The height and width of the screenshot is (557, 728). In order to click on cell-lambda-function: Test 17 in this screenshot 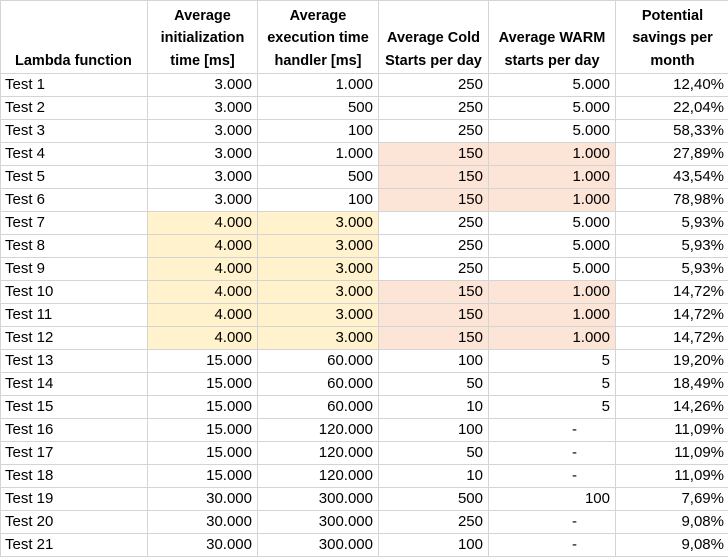, I will do `click(74, 453)`.